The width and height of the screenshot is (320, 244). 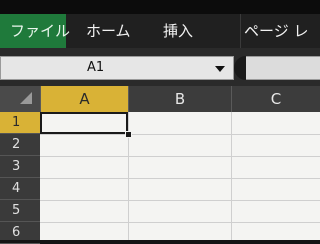 I want to click on active-cell, so click(x=84, y=123).